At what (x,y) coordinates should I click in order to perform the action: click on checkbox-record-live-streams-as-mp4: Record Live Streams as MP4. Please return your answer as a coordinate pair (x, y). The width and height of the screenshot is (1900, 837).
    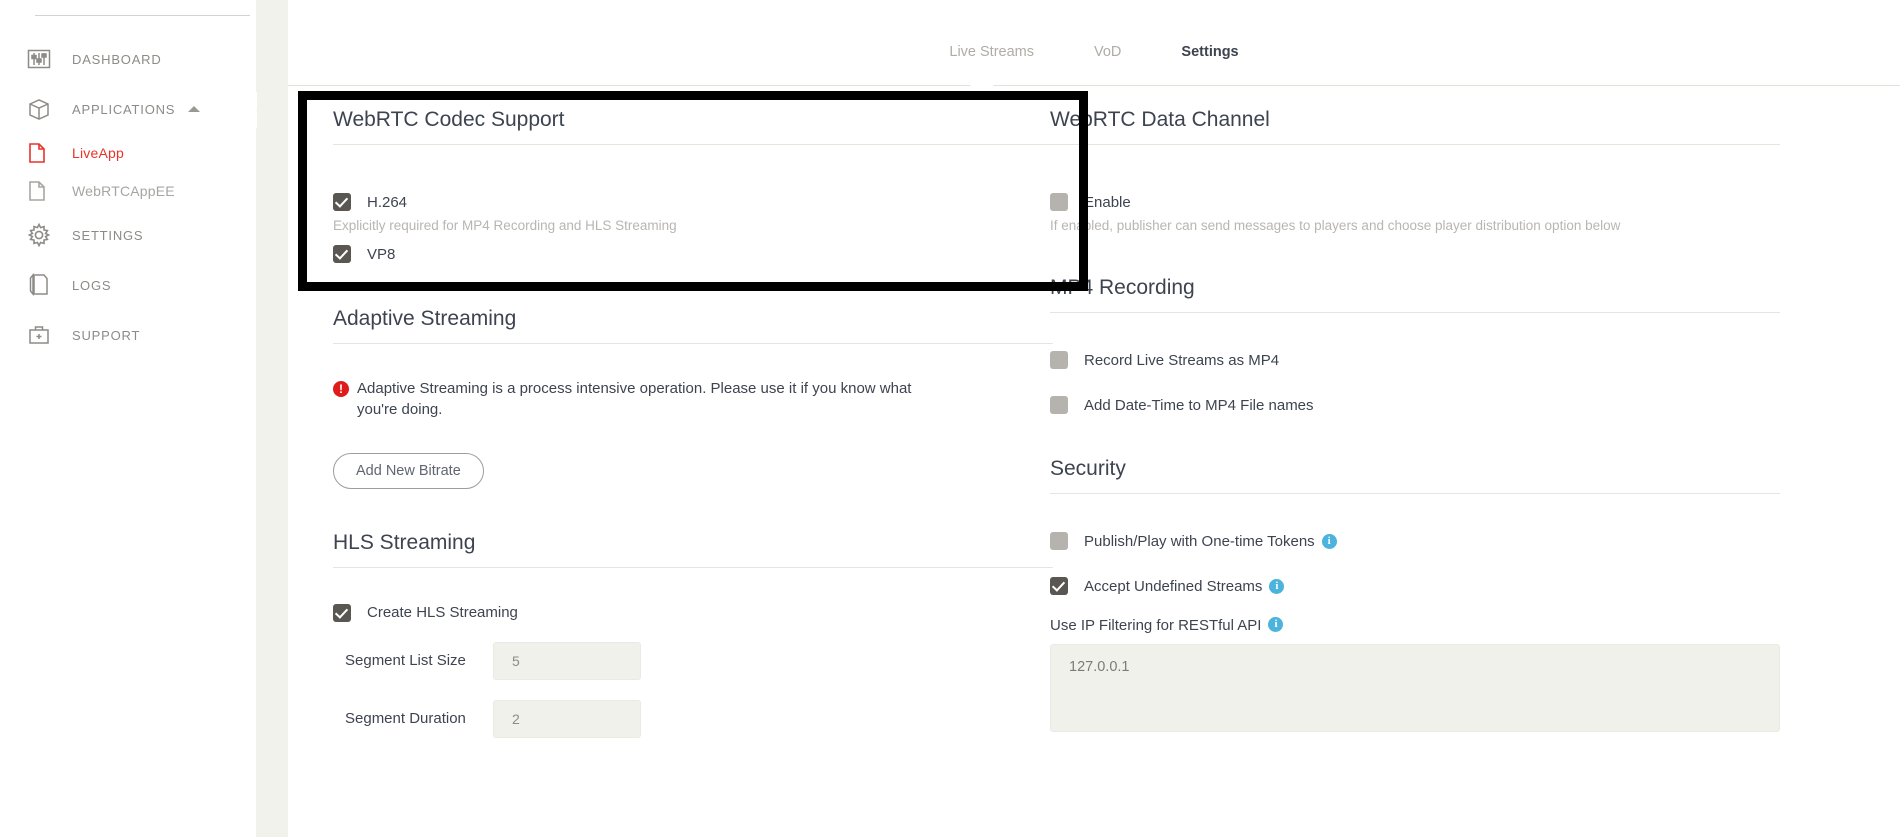
    Looking at the image, I should click on (1415, 360).